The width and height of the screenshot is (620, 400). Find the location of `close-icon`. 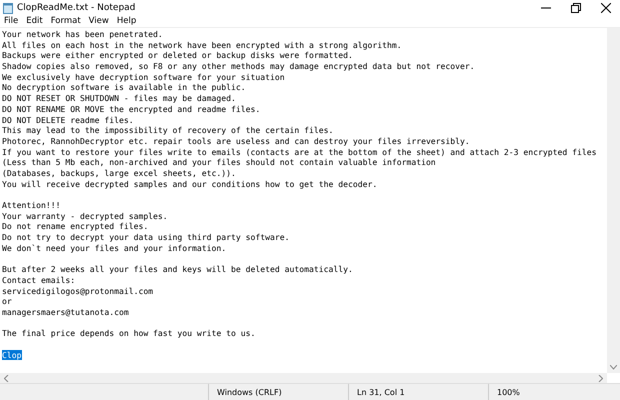

close-icon is located at coordinates (606, 8).